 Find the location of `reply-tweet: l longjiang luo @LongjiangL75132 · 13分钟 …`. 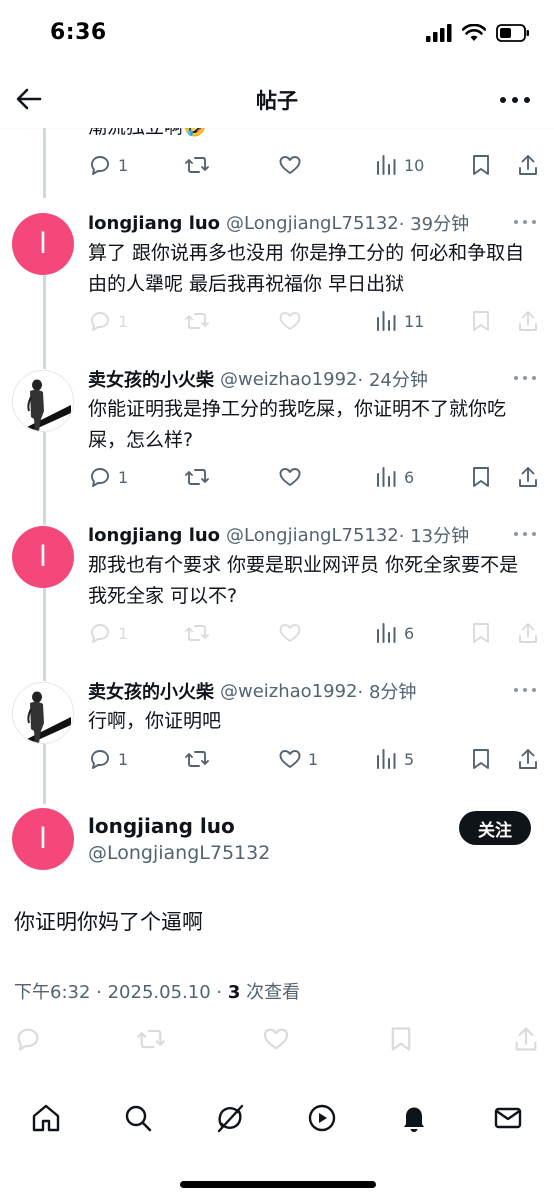

reply-tweet: l longjiang luo @LongjiangL75132 · 13分钟 … is located at coordinates (277, 587).